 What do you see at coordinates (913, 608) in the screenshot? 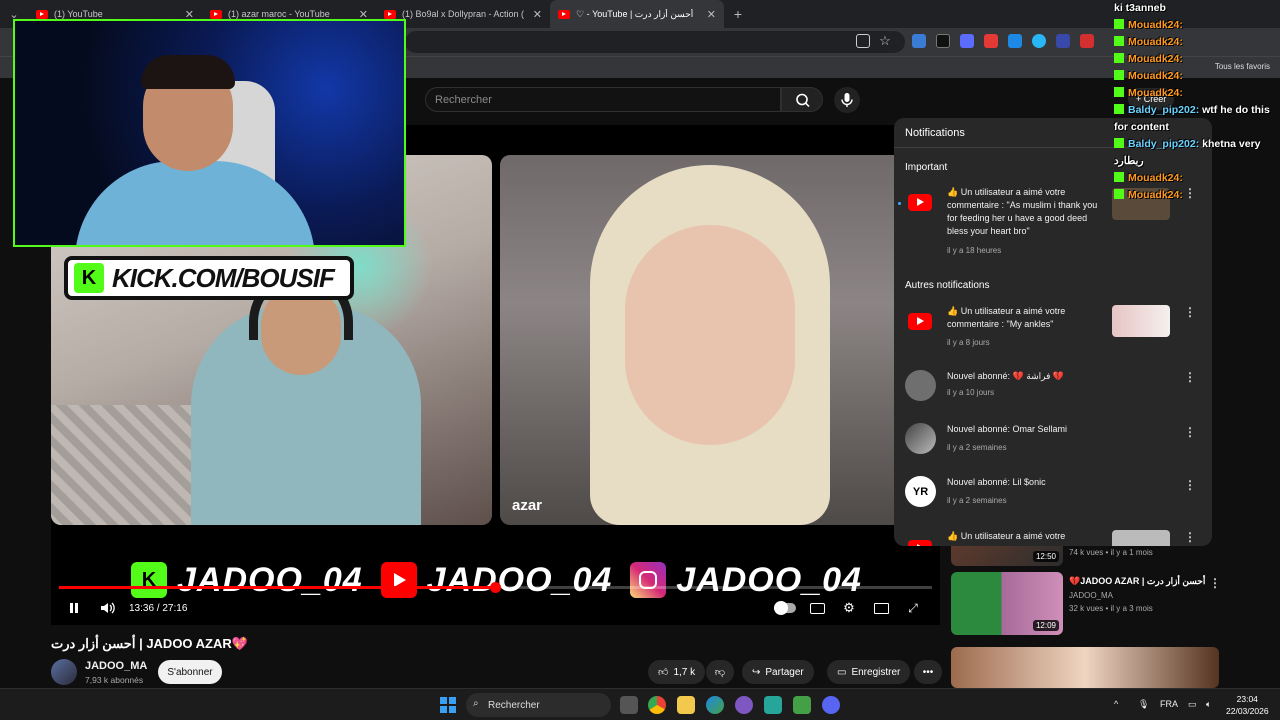
I see `fullscreen-button: ⤢` at bounding box center [913, 608].